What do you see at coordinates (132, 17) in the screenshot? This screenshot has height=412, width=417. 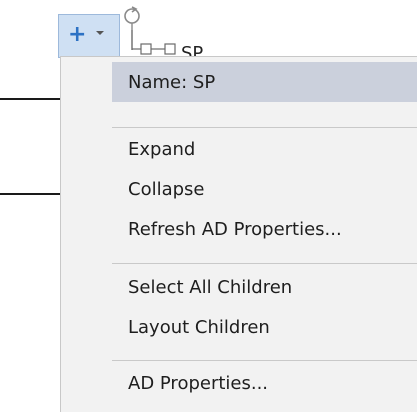 I see `refresh-icon` at bounding box center [132, 17].